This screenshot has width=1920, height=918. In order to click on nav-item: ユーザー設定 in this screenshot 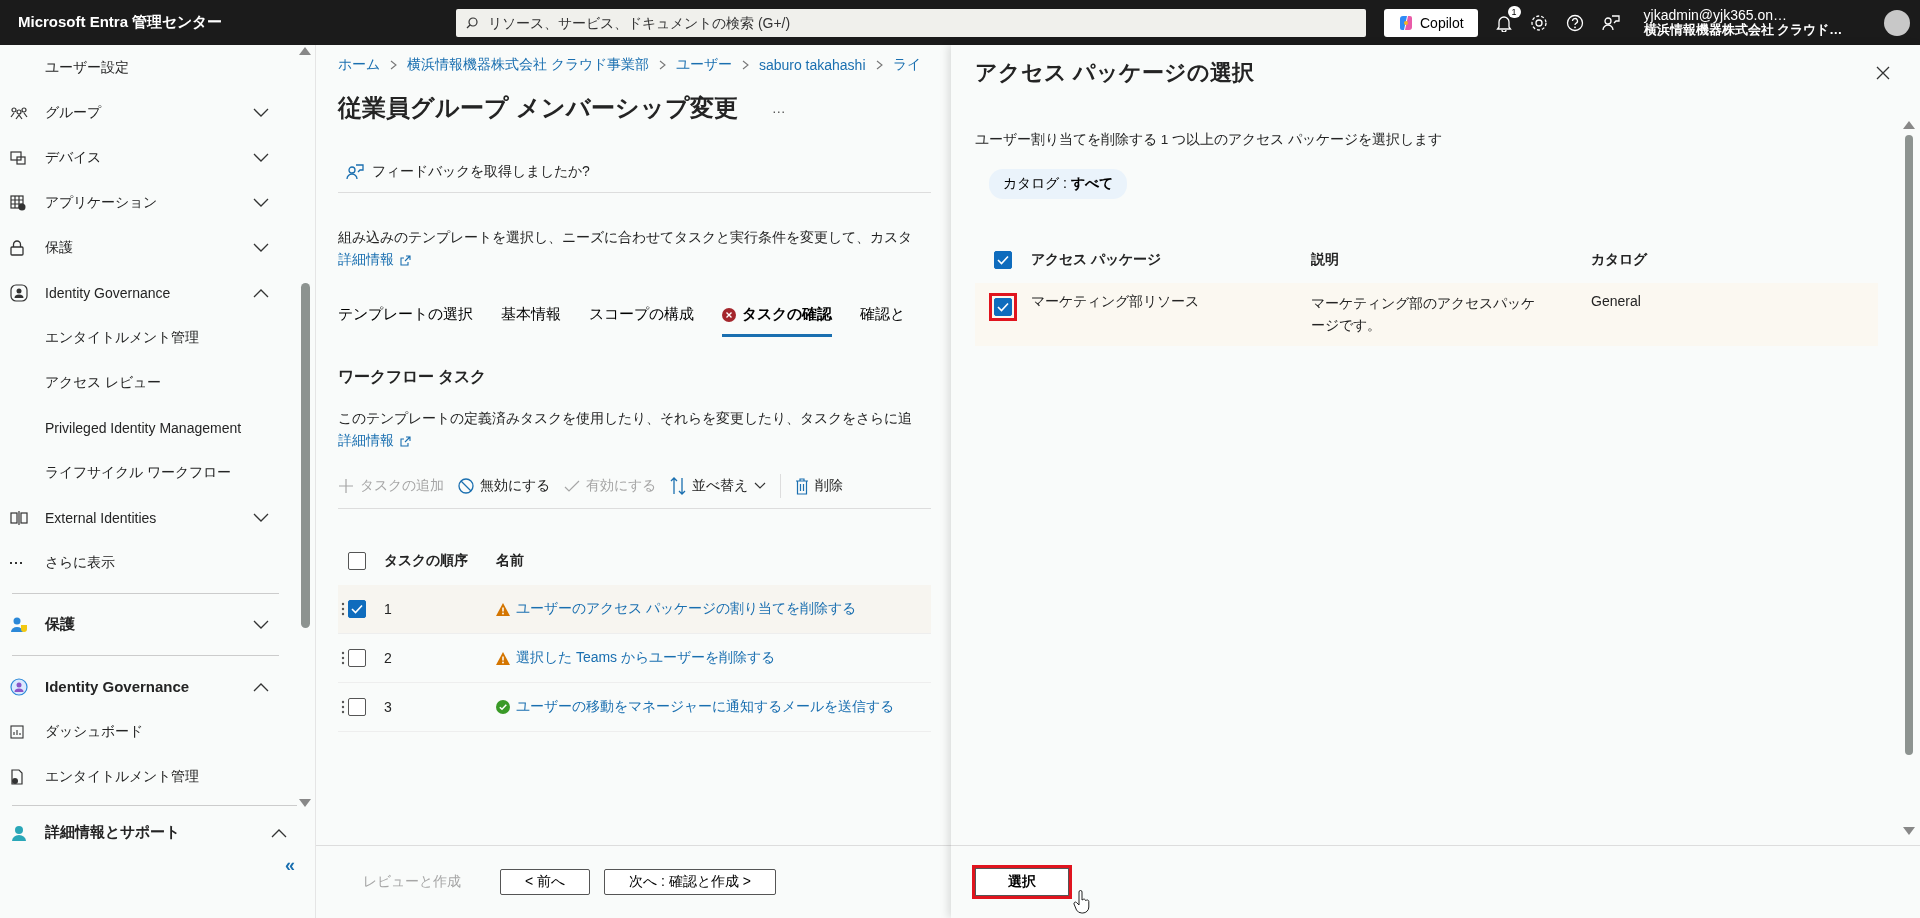, I will do `click(148, 67)`.